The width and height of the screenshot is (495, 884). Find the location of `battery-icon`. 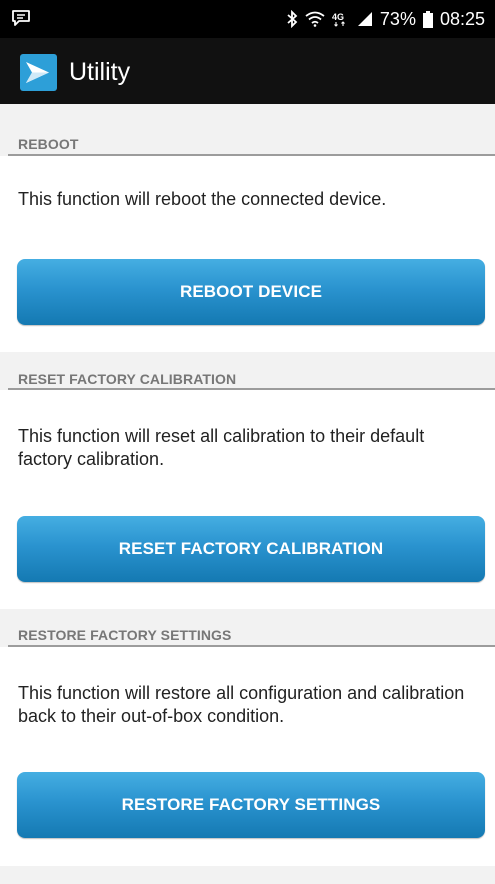

battery-icon is located at coordinates (427, 19).